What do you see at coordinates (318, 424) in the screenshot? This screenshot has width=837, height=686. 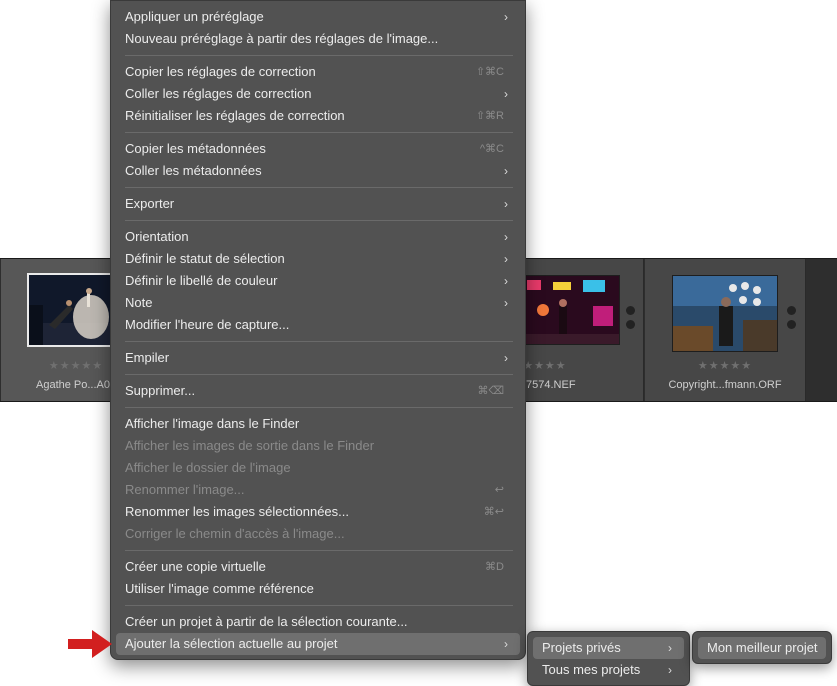 I see `menu-item-show-in-finder: Afficher l'image dans le Finder` at bounding box center [318, 424].